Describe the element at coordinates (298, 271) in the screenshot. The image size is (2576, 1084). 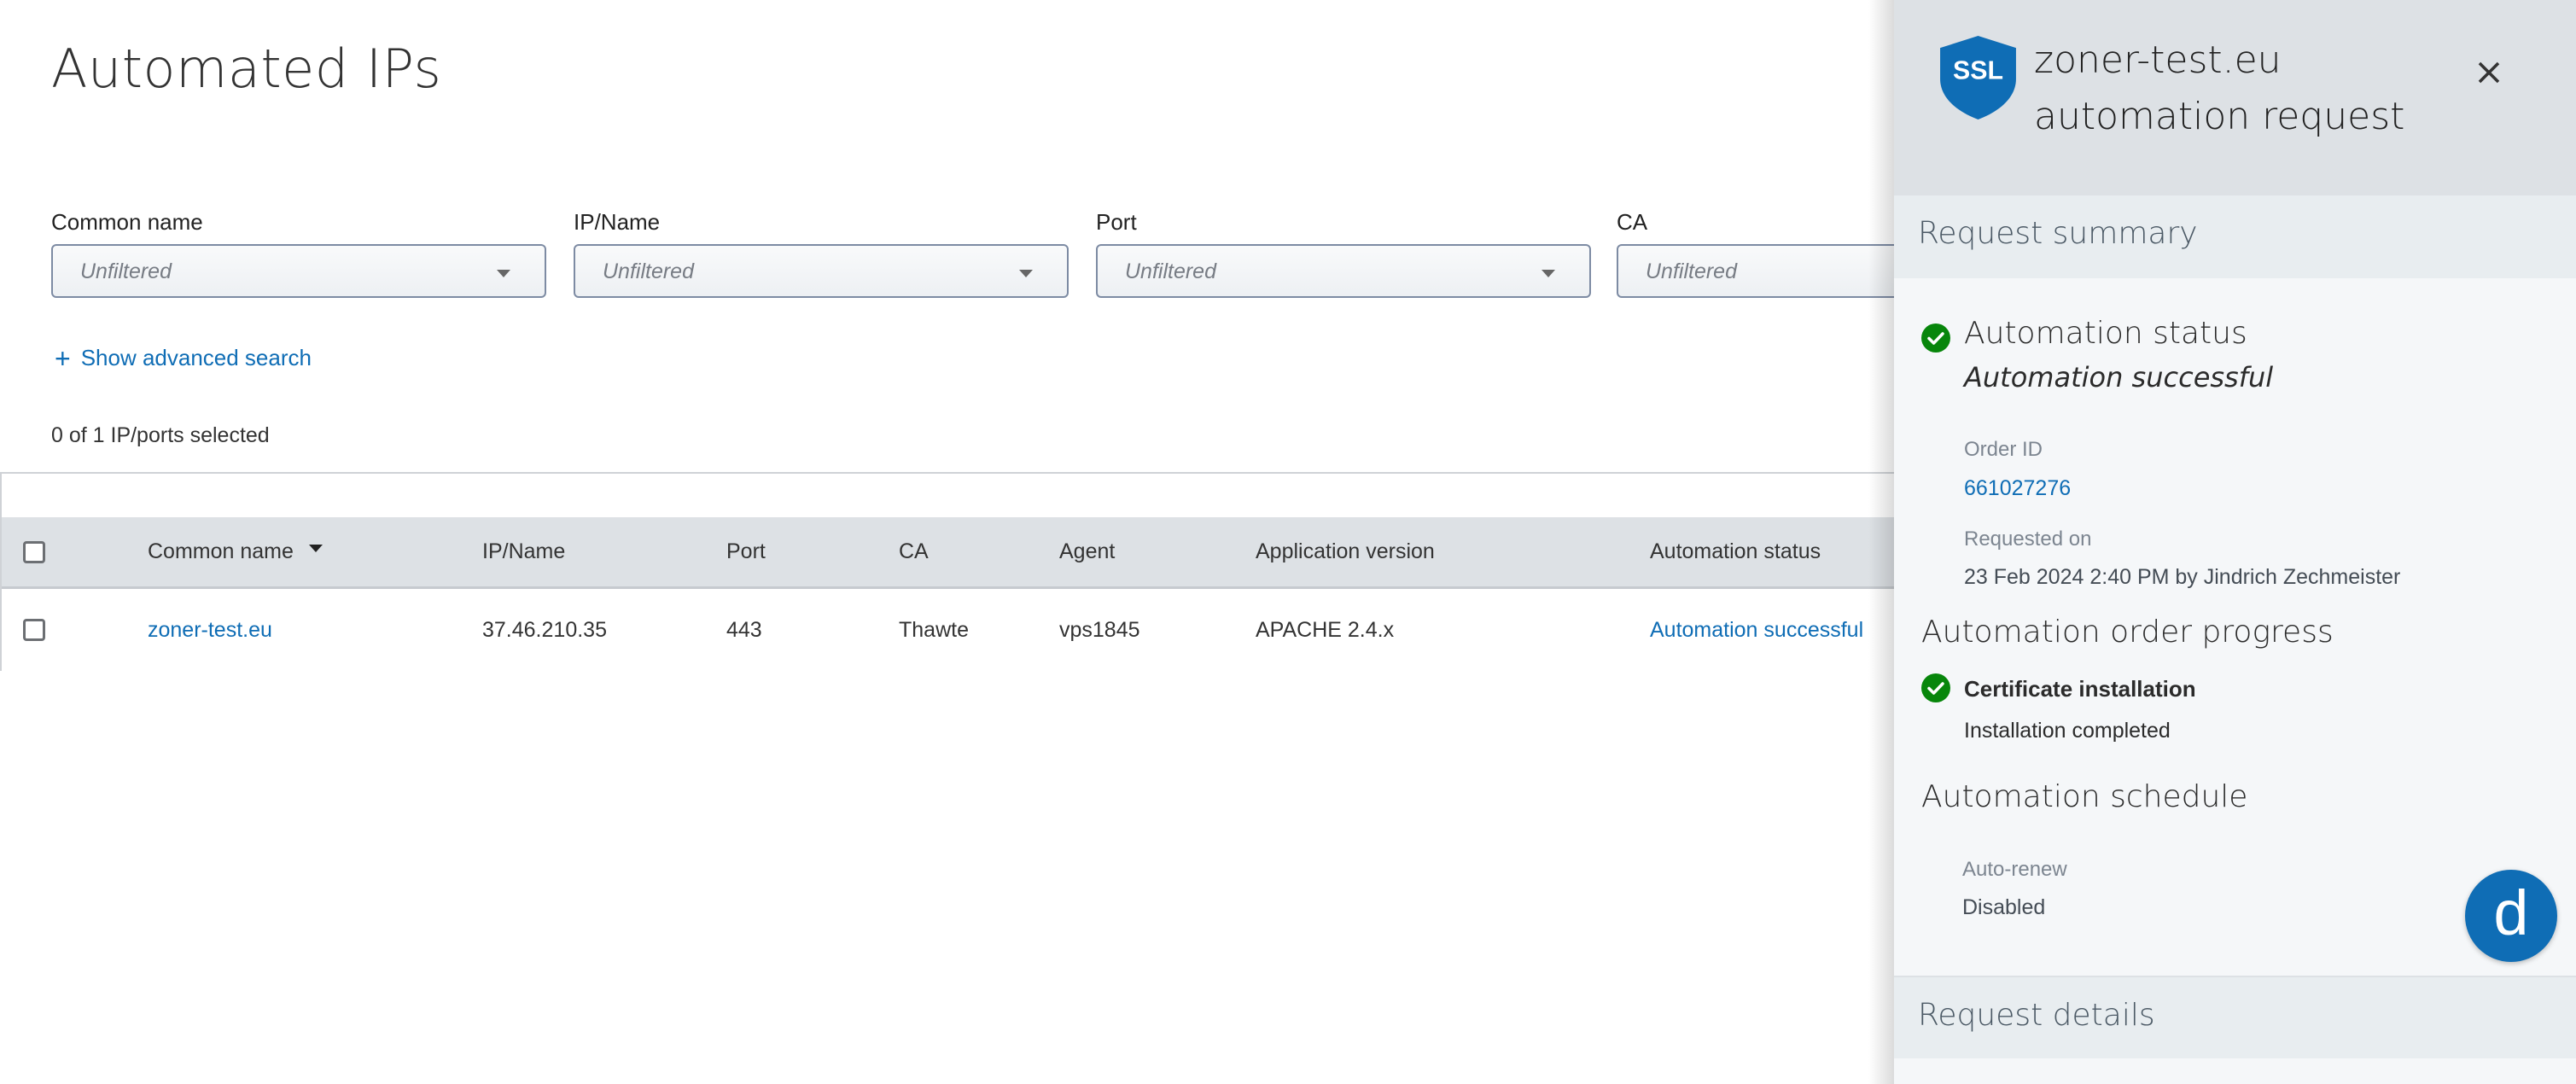
I see `common-name-filter-select: Unfiltered` at that location.